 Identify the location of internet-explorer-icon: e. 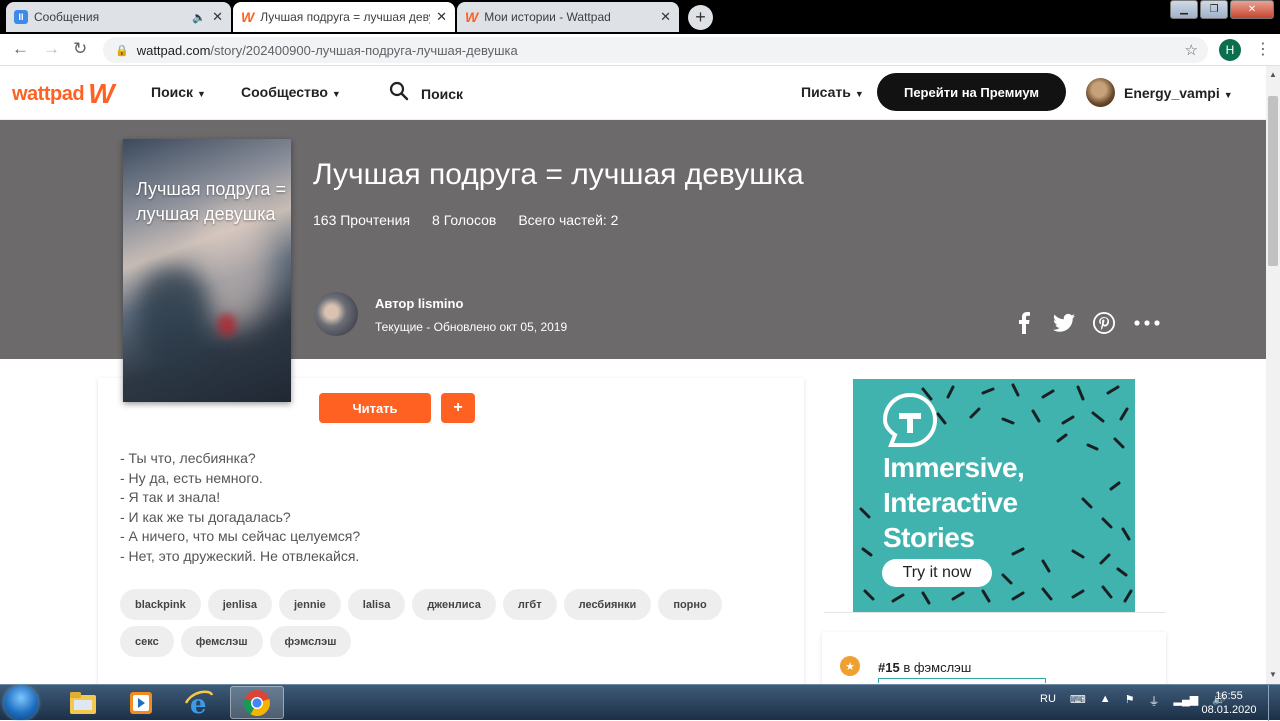
(199, 702).